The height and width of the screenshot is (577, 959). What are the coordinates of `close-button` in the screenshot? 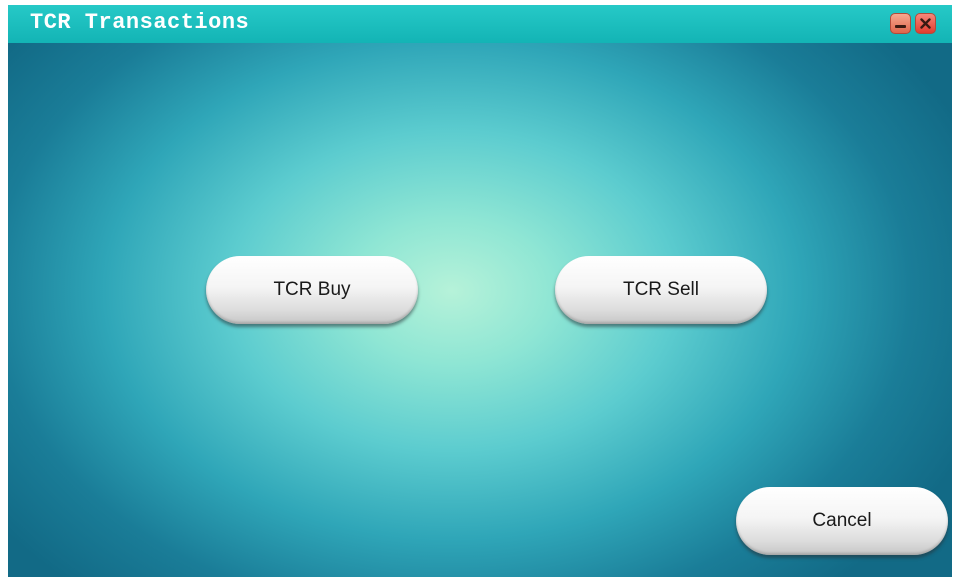 It's located at (925, 23).